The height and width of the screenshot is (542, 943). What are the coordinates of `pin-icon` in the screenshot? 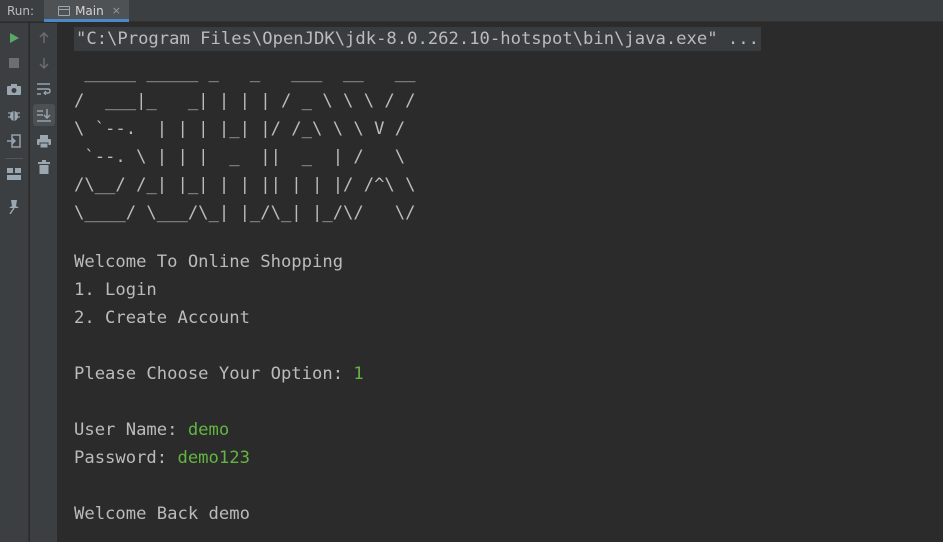 It's located at (14, 207).